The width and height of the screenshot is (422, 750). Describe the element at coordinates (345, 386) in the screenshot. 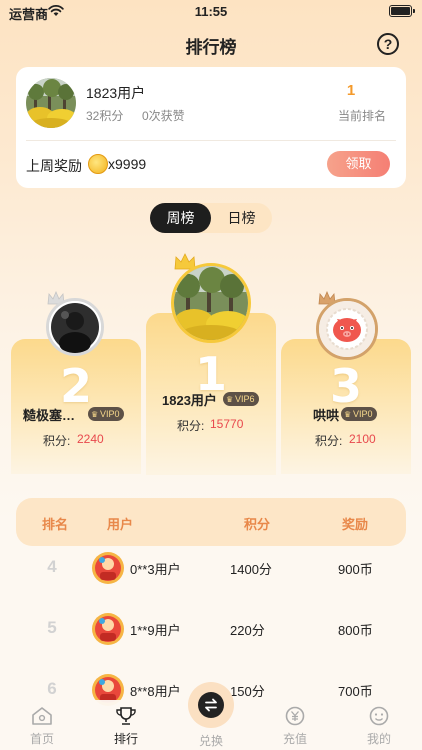

I see `place-number: 3` at that location.